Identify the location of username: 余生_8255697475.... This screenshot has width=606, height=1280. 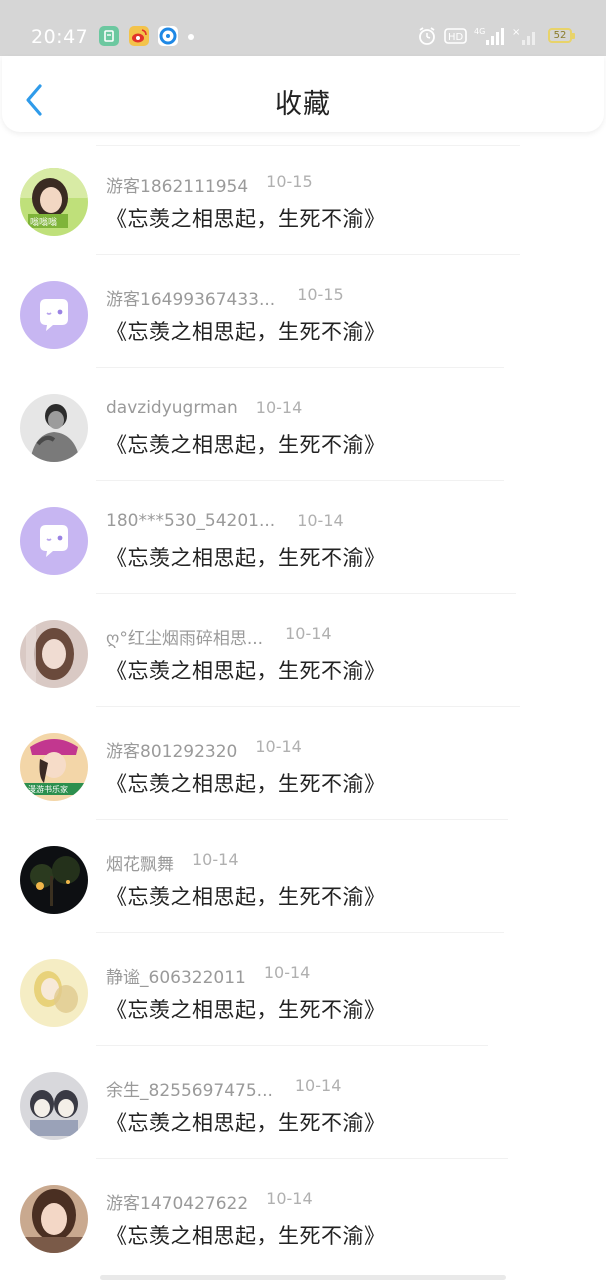
(189, 1088).